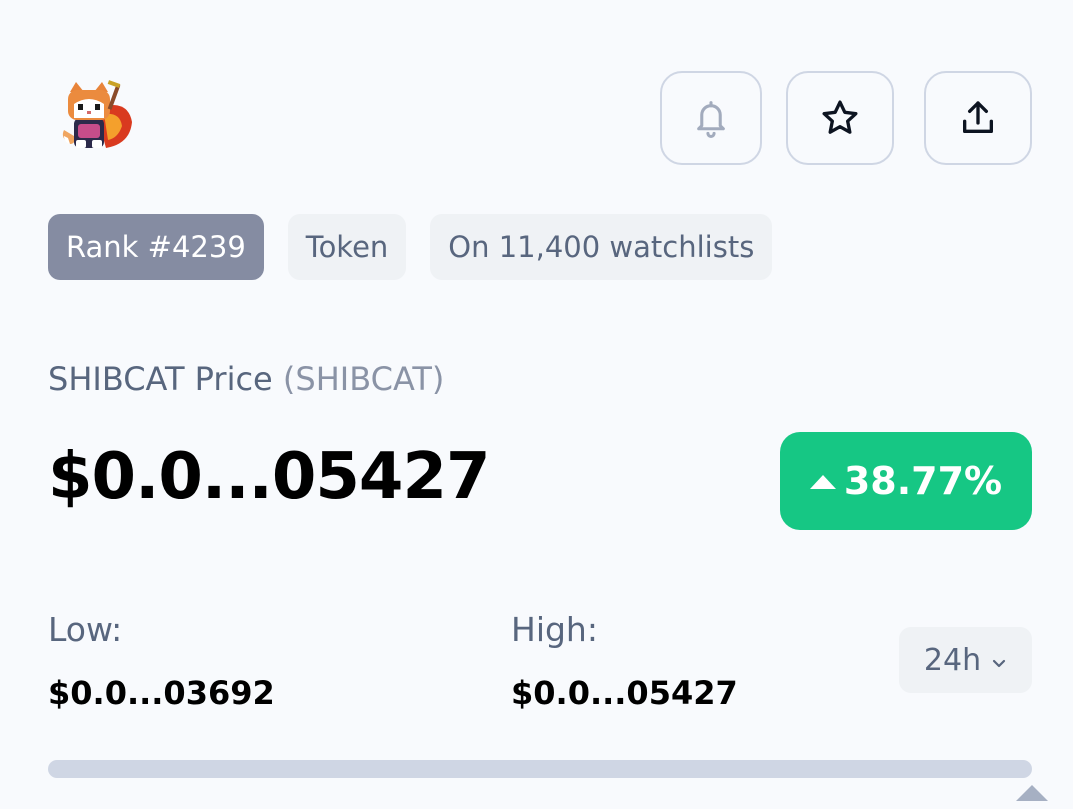  I want to click on price-title: SHIBCAT Price (SHIBCAT), so click(246, 379).